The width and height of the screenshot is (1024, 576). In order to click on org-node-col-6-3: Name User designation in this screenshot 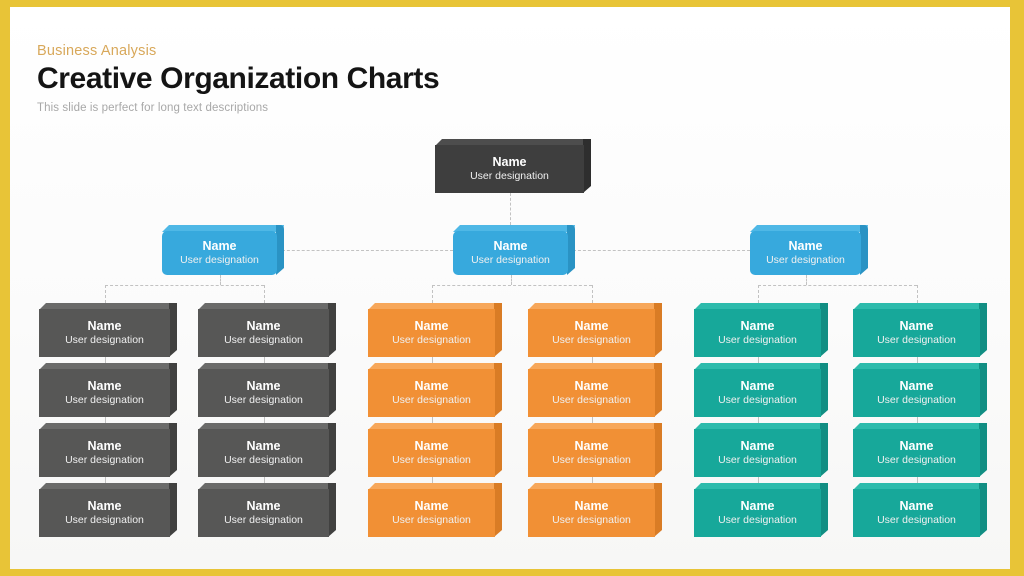, I will do `click(920, 450)`.